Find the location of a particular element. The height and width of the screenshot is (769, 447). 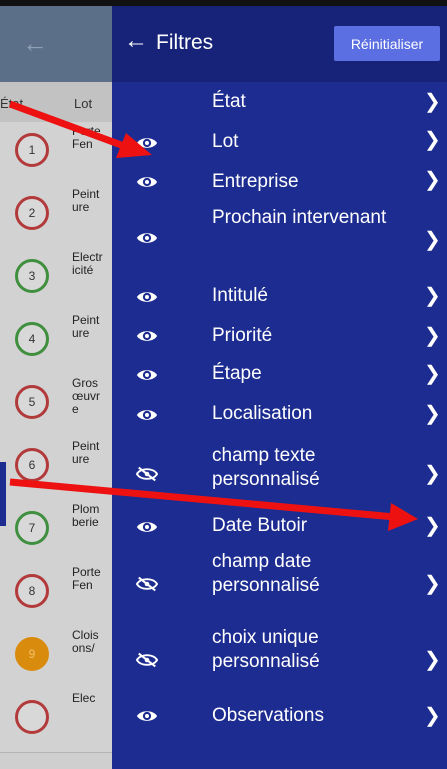

filter-item-label: Prochain intervenant is located at coordinates (299, 217).